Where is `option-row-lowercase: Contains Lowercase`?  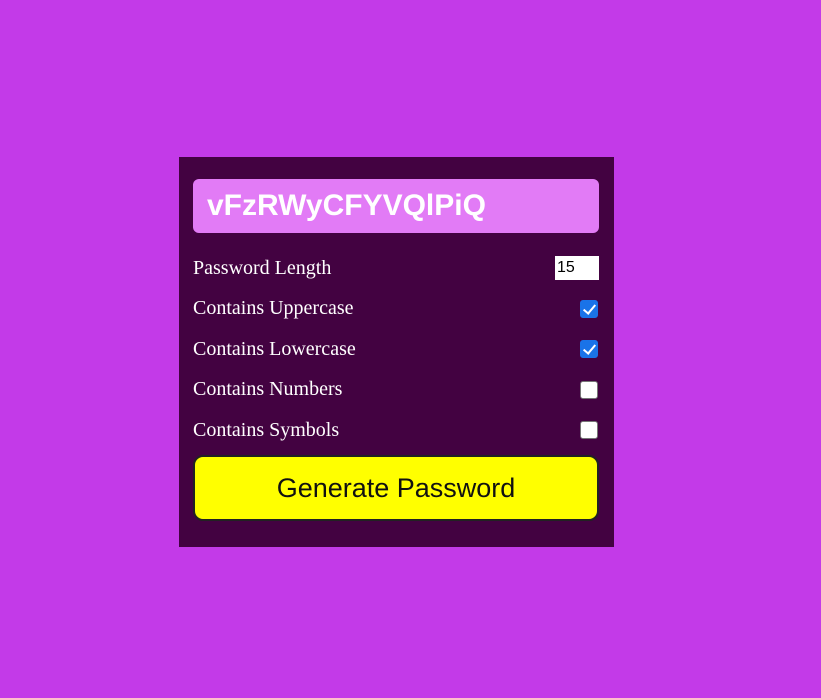
option-row-lowercase: Contains Lowercase is located at coordinates (396, 349).